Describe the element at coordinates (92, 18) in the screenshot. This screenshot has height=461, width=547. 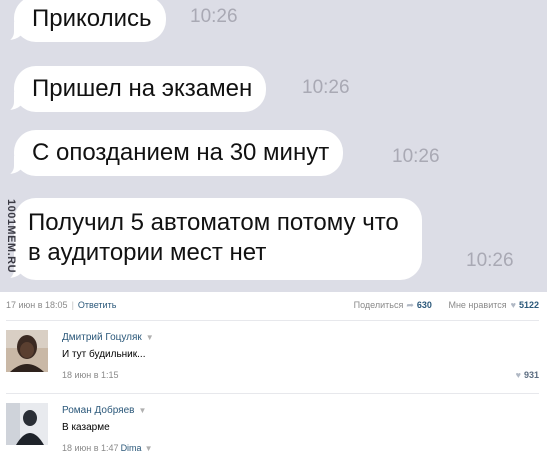
I see `message-text: Приколись` at that location.